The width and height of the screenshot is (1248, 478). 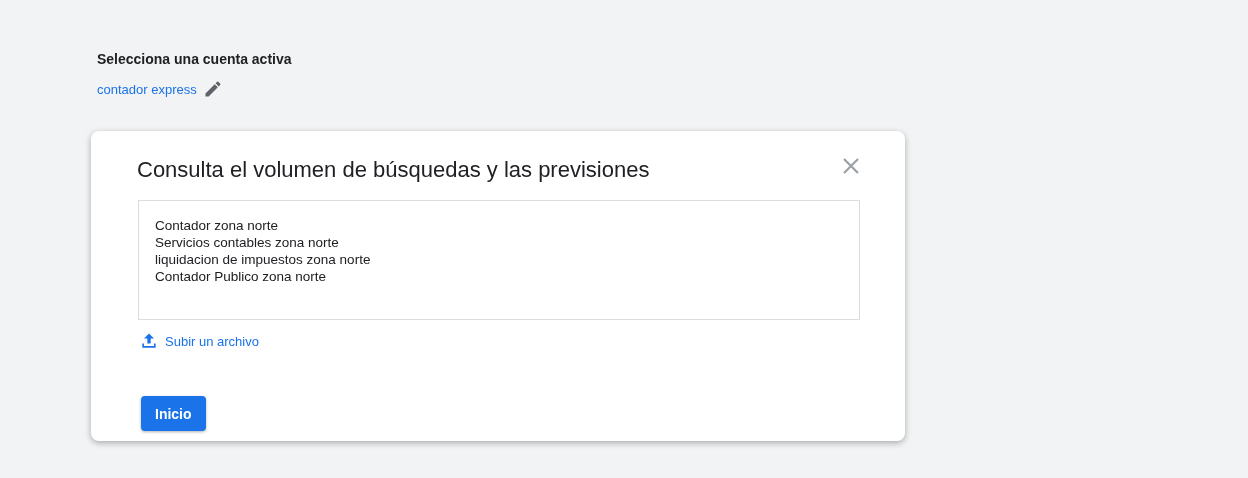 I want to click on dialog-title: Consulta el volumen de búsquedas y las previsiones, so click(x=393, y=170).